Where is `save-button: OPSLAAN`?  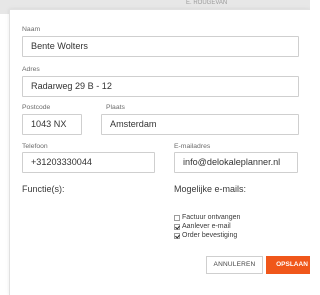
save-button: OPSLAAN is located at coordinates (288, 265).